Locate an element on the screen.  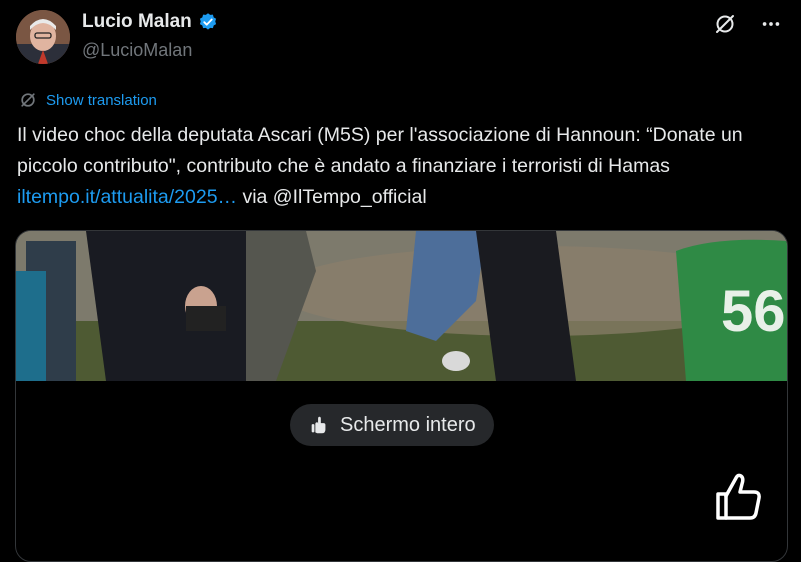
thumbs-up-icon is located at coordinates (738, 496).